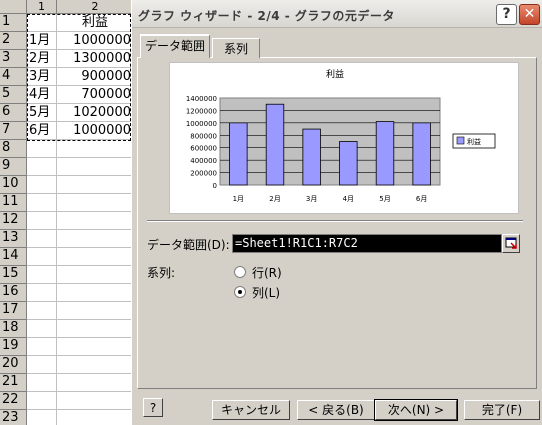 The image size is (542, 425). I want to click on y-tick-label: 600000, so click(203, 149).